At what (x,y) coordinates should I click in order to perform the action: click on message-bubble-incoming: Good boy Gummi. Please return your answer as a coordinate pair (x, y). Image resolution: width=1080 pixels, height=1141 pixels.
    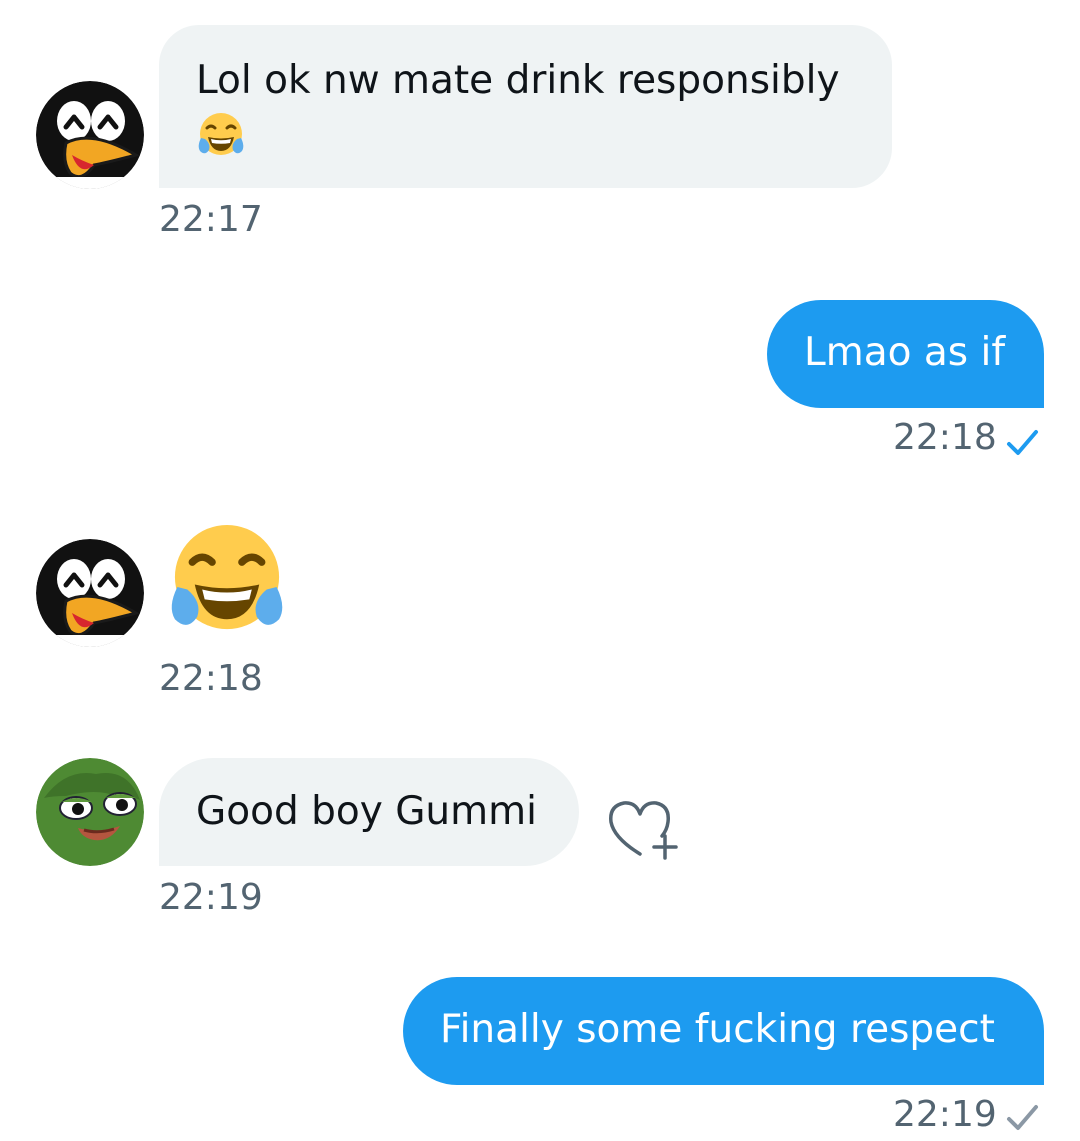
    Looking at the image, I should click on (369, 812).